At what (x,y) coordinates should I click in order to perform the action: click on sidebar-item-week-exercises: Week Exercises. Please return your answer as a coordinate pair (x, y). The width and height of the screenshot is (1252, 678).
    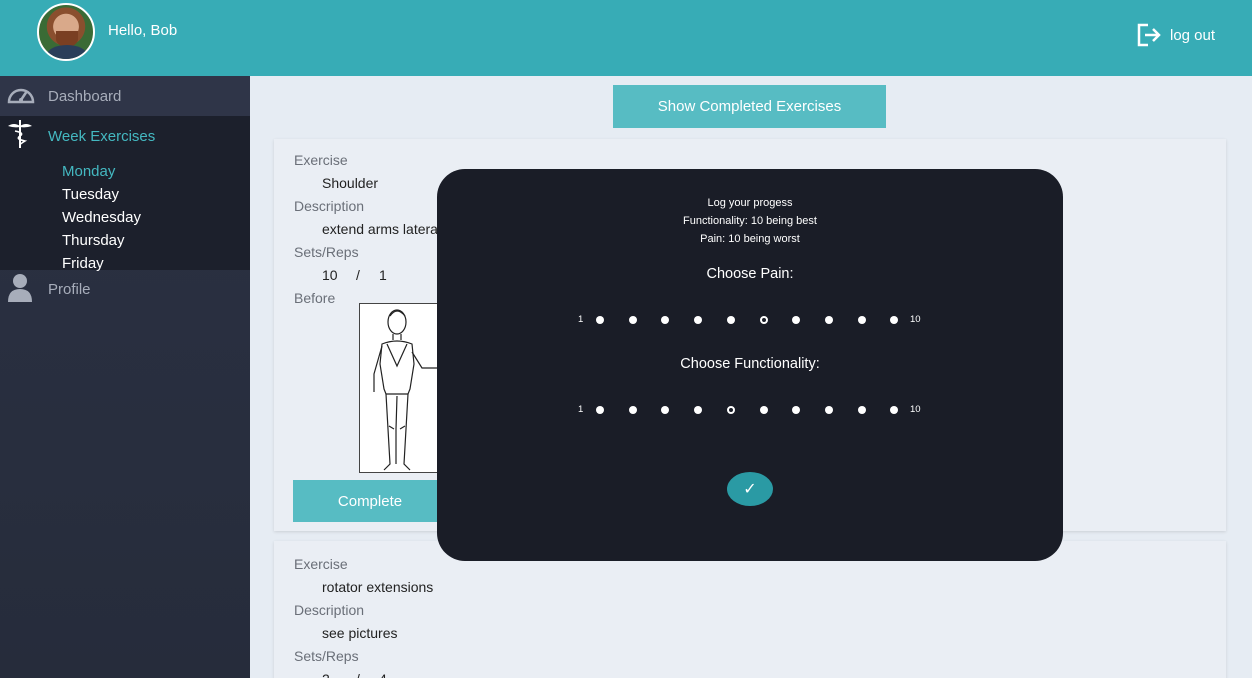
    Looking at the image, I should click on (125, 136).